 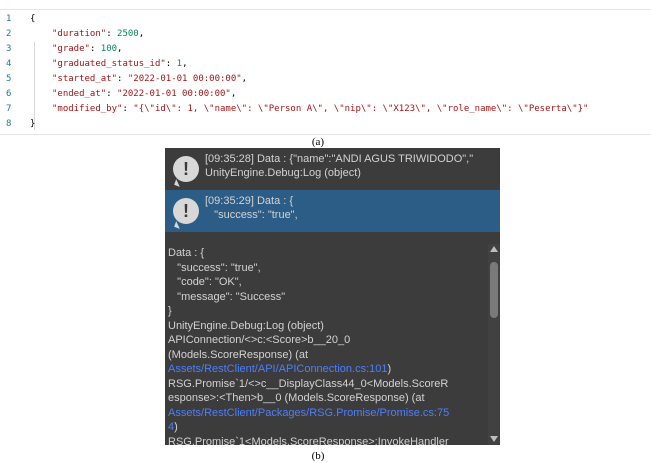 I want to click on code-text: "duration": 2500,, so click(x=98, y=34).